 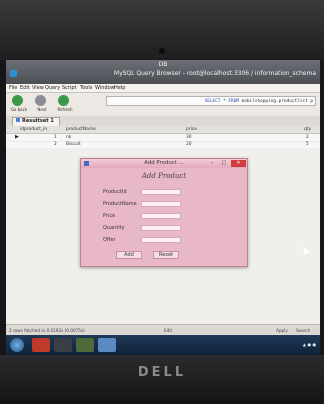 I want to click on offer-label: Offer, so click(x=109, y=240).